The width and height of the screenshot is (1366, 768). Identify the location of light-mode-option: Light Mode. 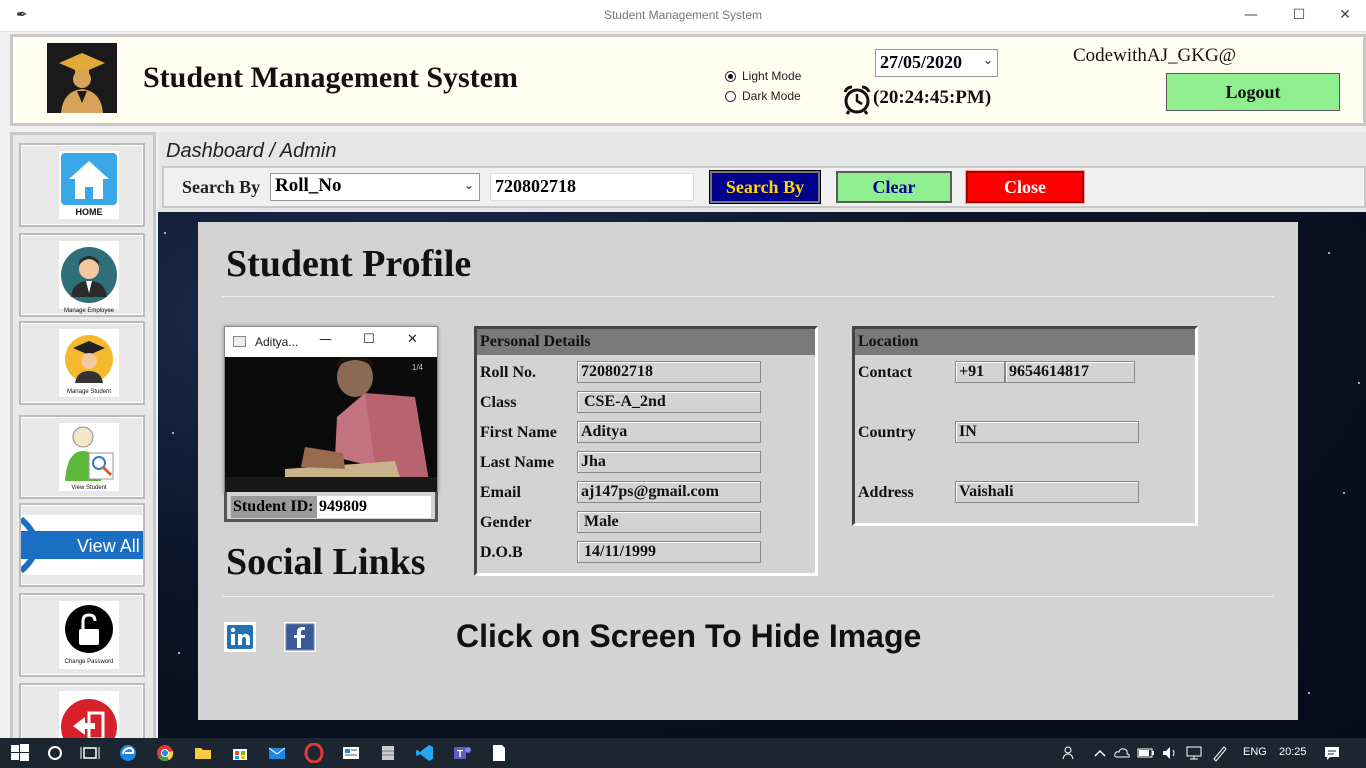
(763, 76).